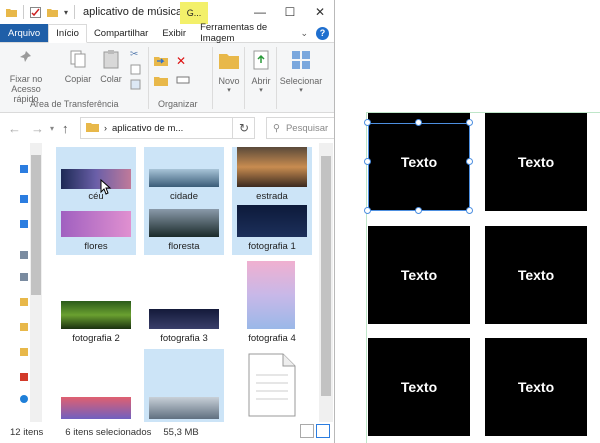 The image size is (600, 443). I want to click on tab-ferramentas-de-imagem: Ferramentas de Imagem, so click(246, 33).